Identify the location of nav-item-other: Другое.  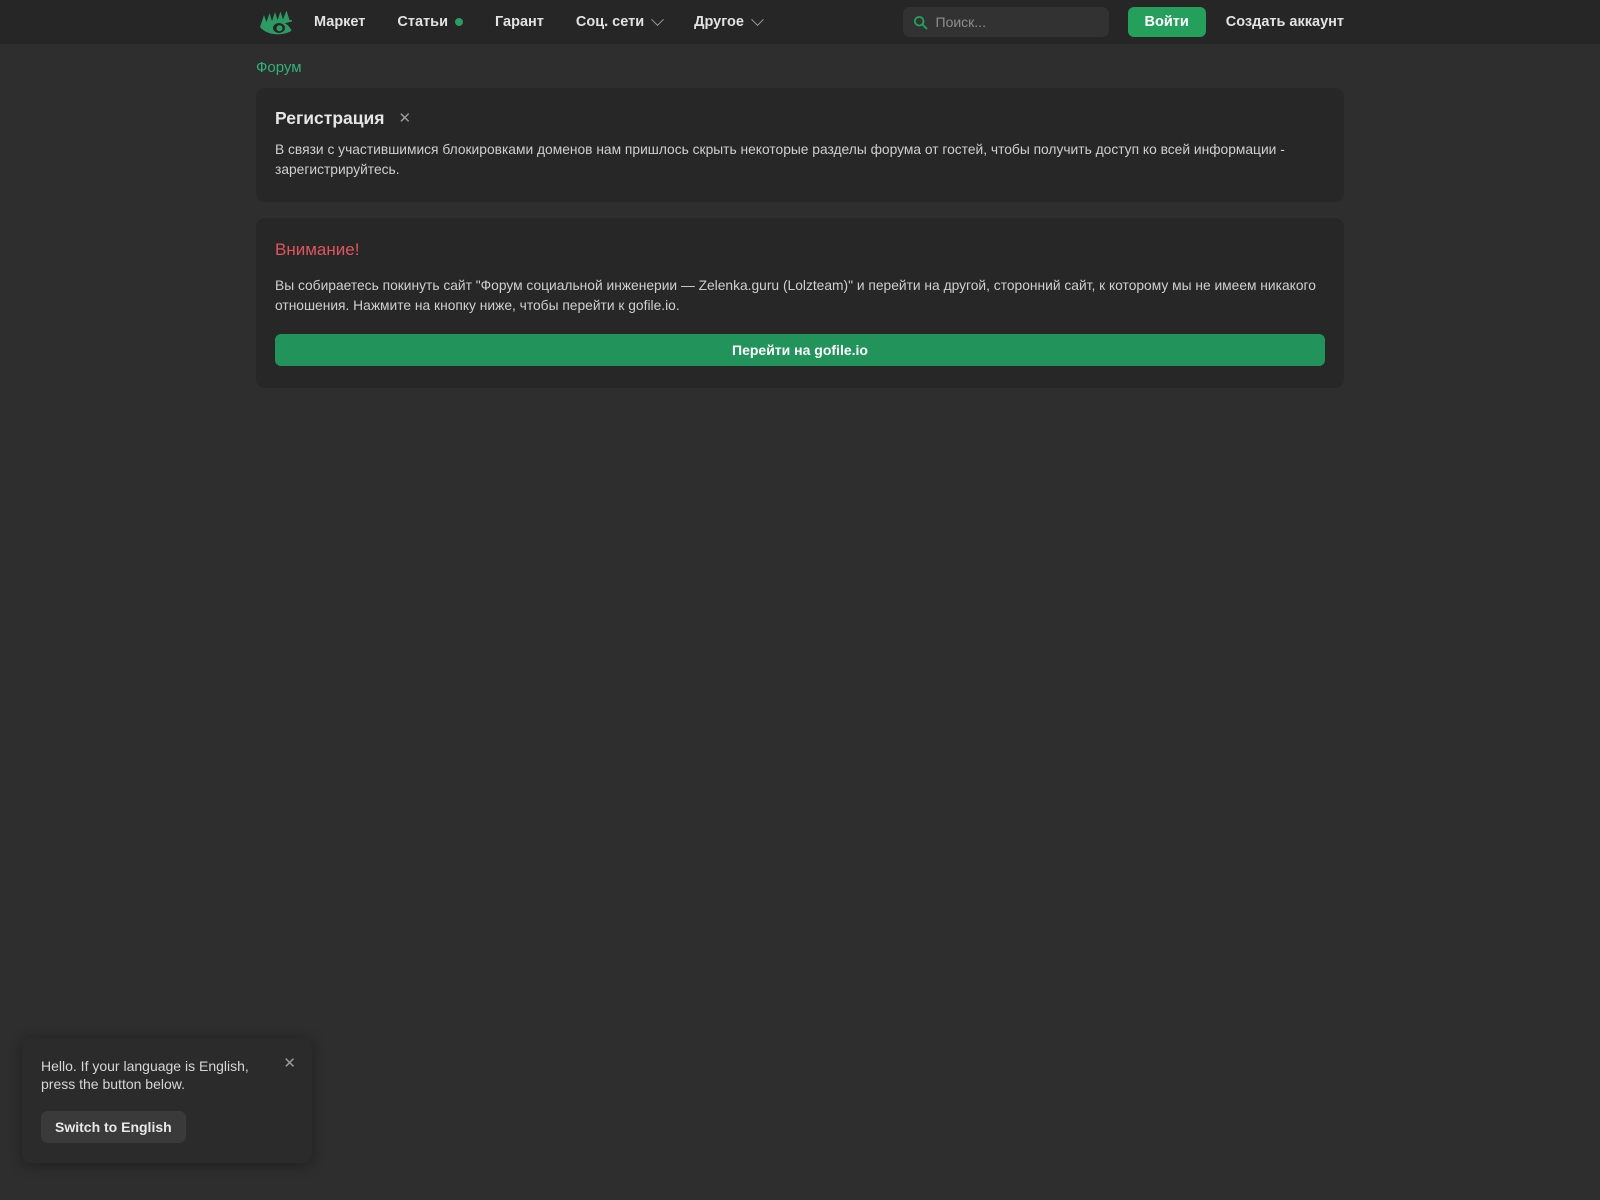
(728, 22).